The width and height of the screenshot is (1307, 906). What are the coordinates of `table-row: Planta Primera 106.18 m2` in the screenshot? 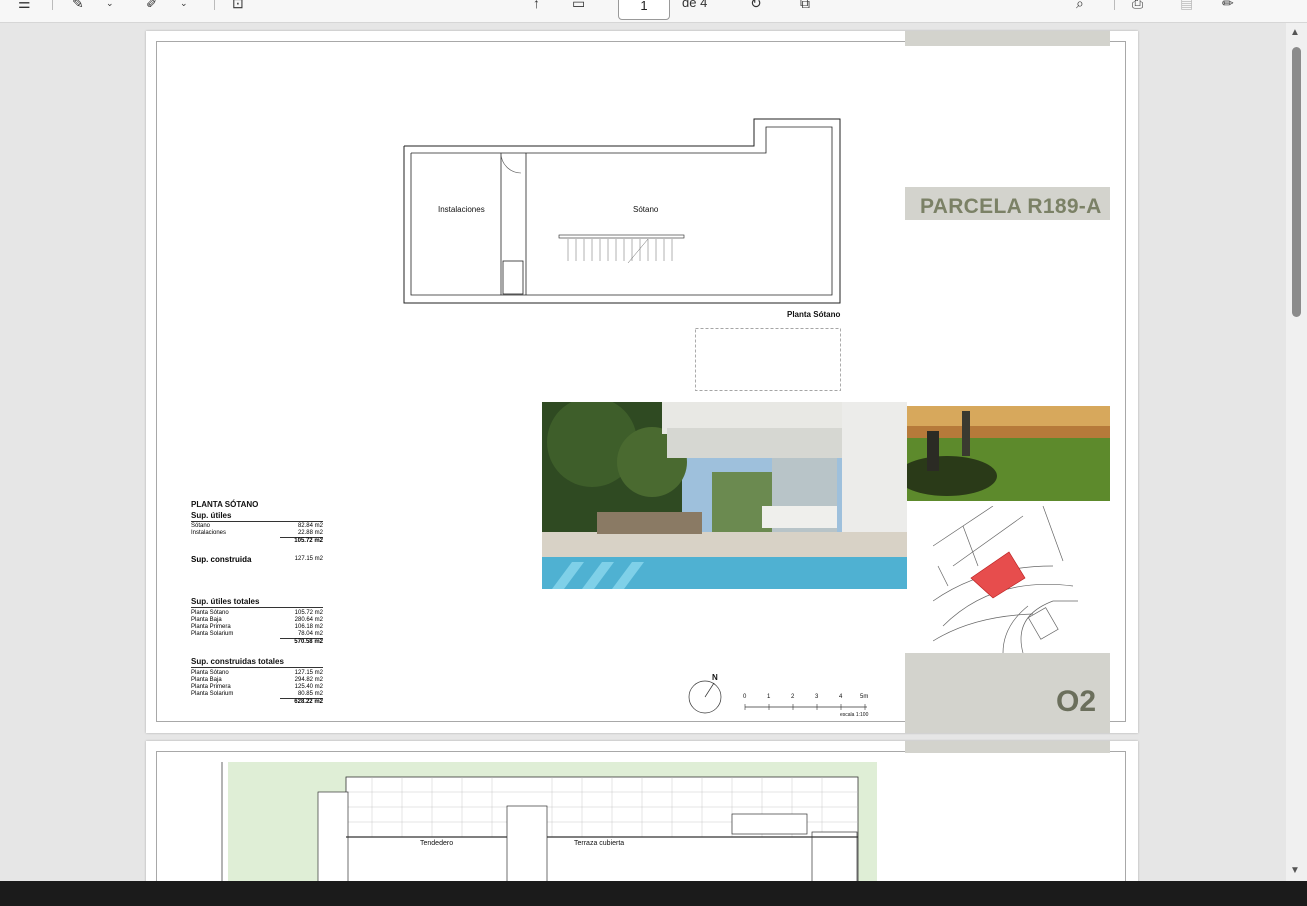 It's located at (257, 627).